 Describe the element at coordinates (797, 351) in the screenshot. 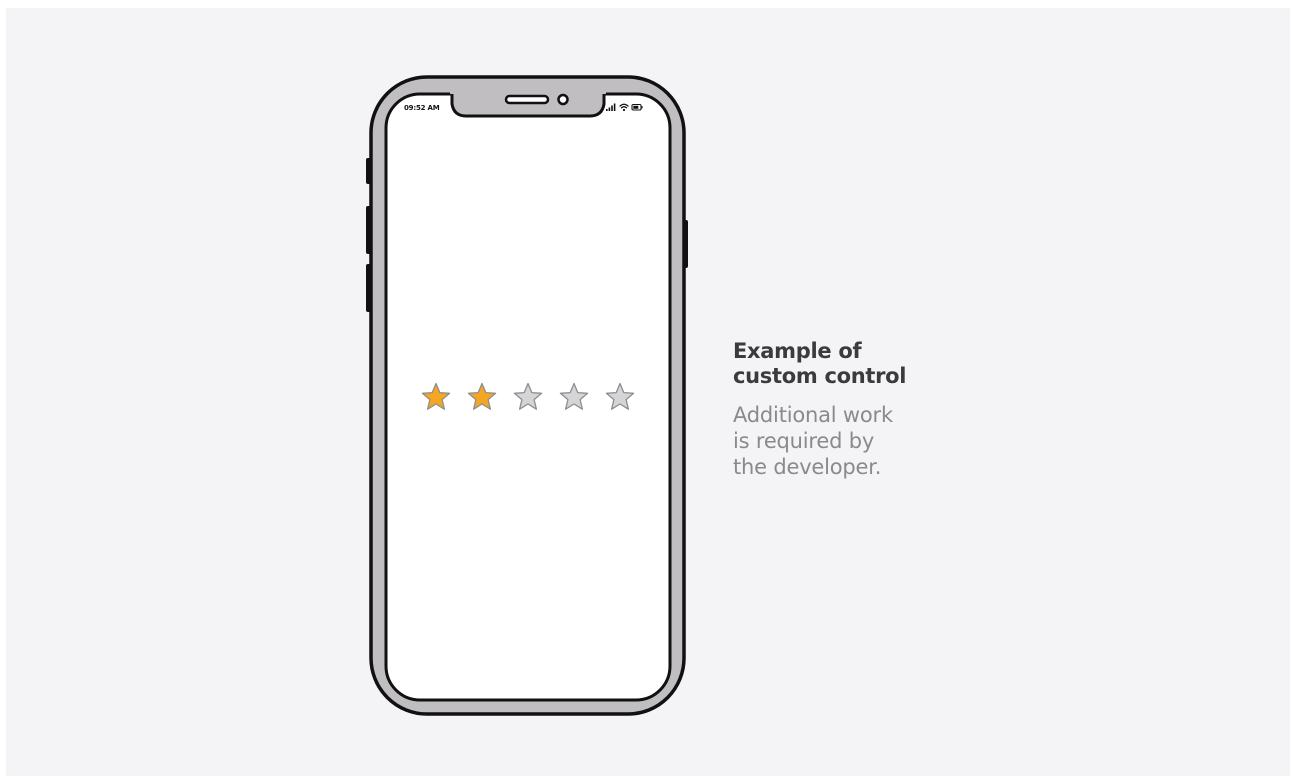

I see `caption-title-line-1: Example of` at that location.